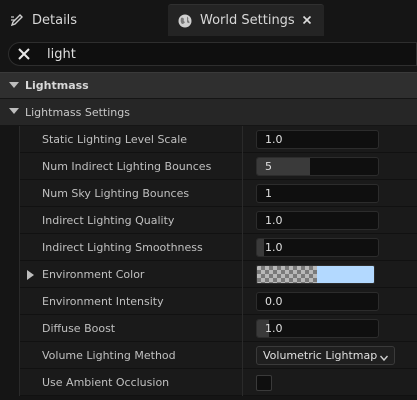 The width and height of the screenshot is (417, 400). I want to click on expand-arrow-icon, so click(31, 275).